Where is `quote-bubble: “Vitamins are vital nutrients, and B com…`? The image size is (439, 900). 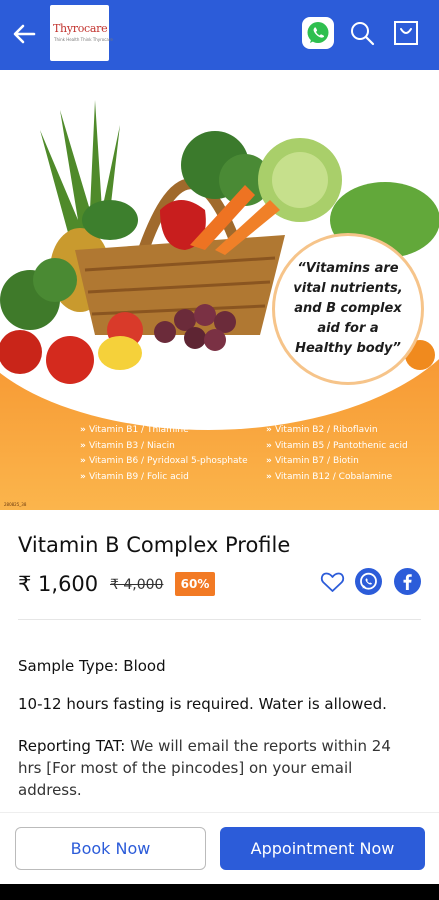 quote-bubble: “Vitamins are vital nutrients, and B com… is located at coordinates (348, 309).